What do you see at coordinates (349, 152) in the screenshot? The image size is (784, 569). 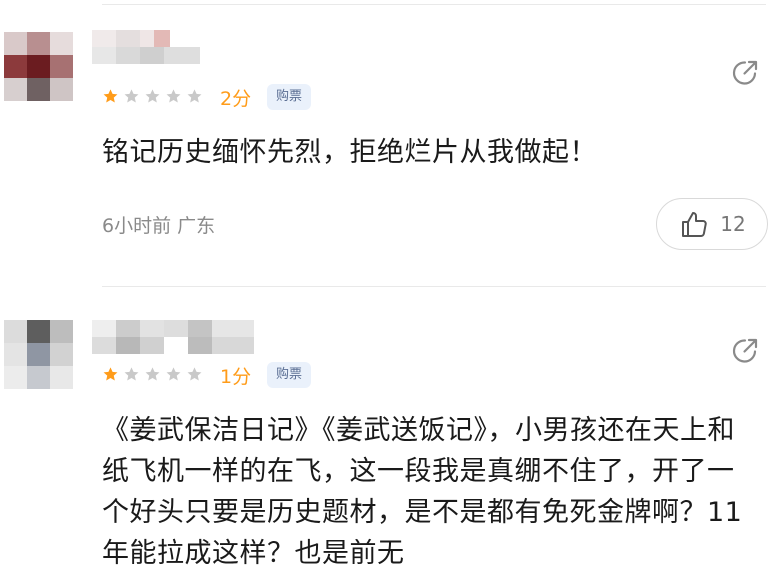 I see `comment-text: 铭记历史缅怀先烈，拒绝烂片从我做起！` at bounding box center [349, 152].